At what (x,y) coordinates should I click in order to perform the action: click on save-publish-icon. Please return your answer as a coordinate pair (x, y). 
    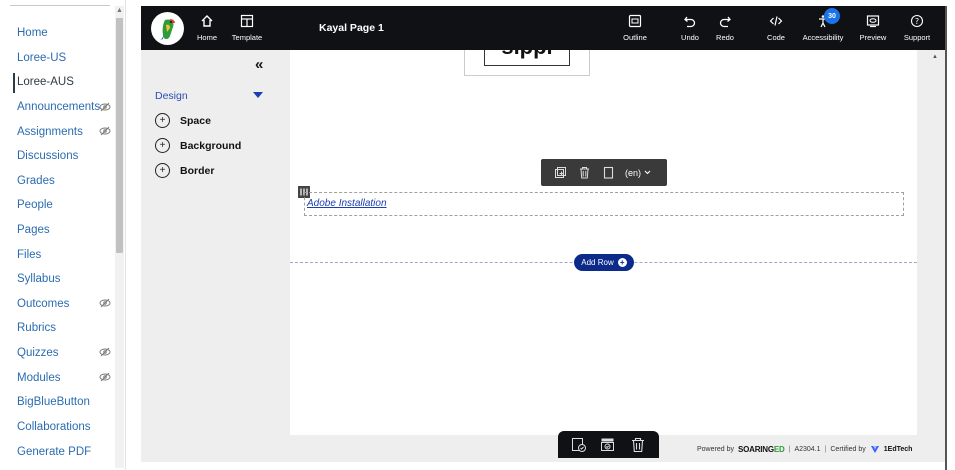
    Looking at the image, I should click on (608, 444).